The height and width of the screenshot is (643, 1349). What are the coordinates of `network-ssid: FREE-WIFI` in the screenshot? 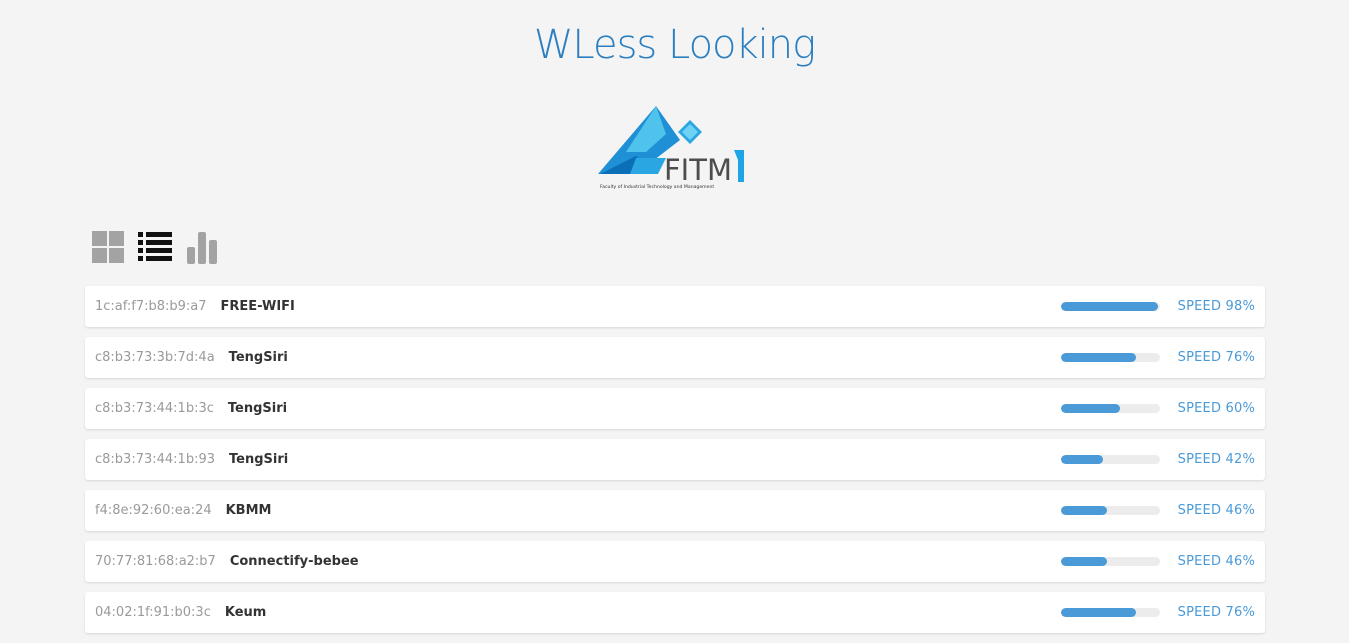 It's located at (257, 306).